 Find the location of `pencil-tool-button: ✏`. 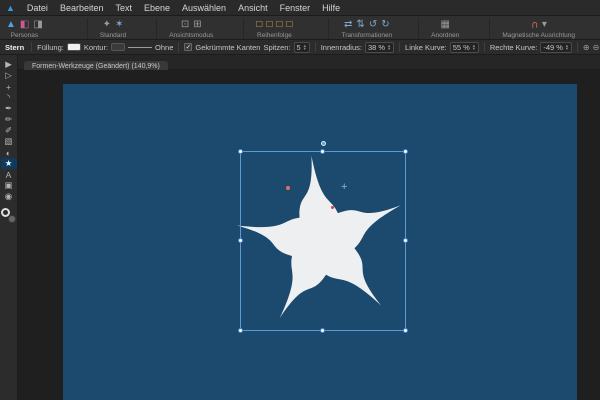

pencil-tool-button: ✏ is located at coordinates (9, 119).